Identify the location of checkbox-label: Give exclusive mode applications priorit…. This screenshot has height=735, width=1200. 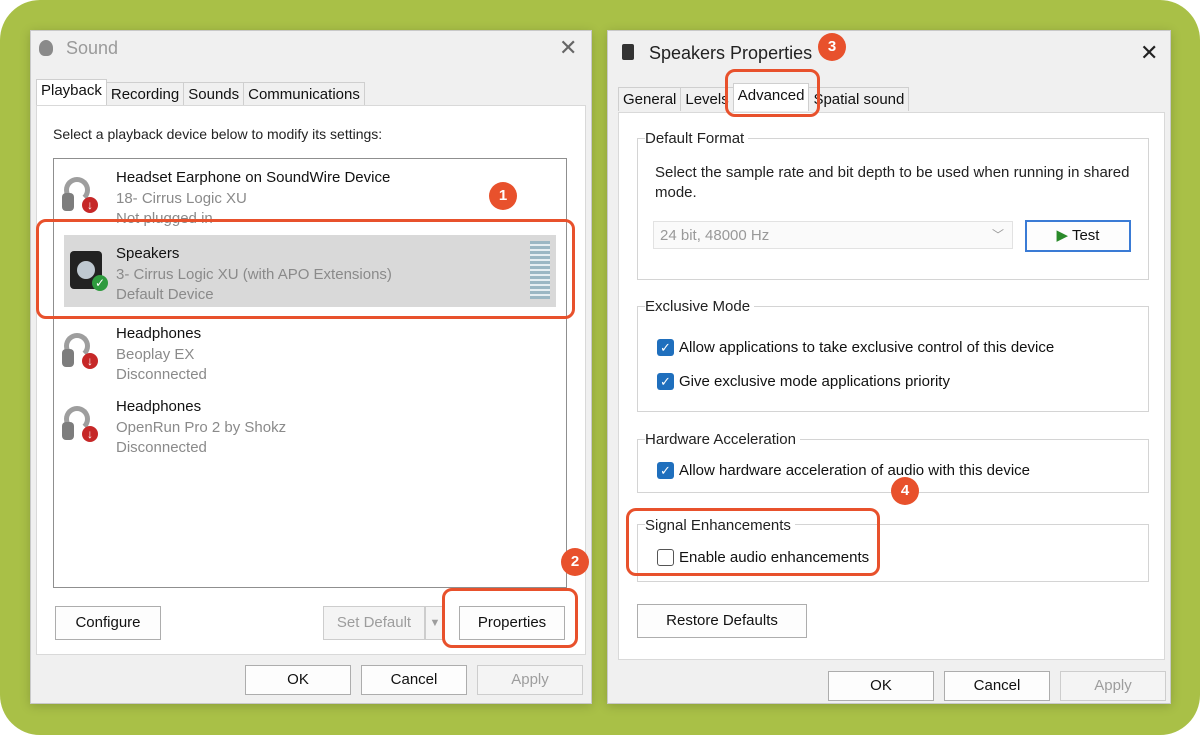
(814, 381).